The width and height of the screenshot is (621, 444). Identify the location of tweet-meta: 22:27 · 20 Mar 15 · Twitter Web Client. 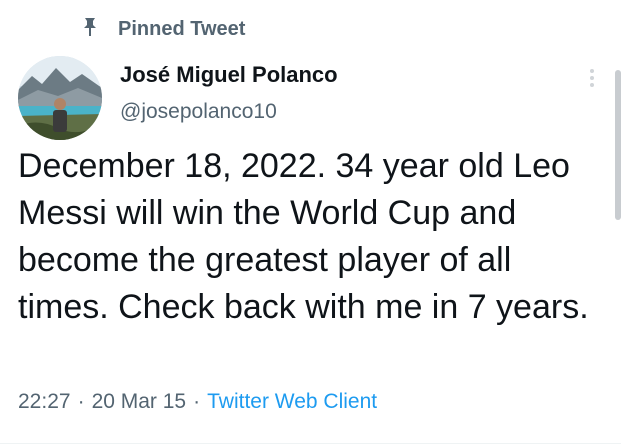
(197, 402).